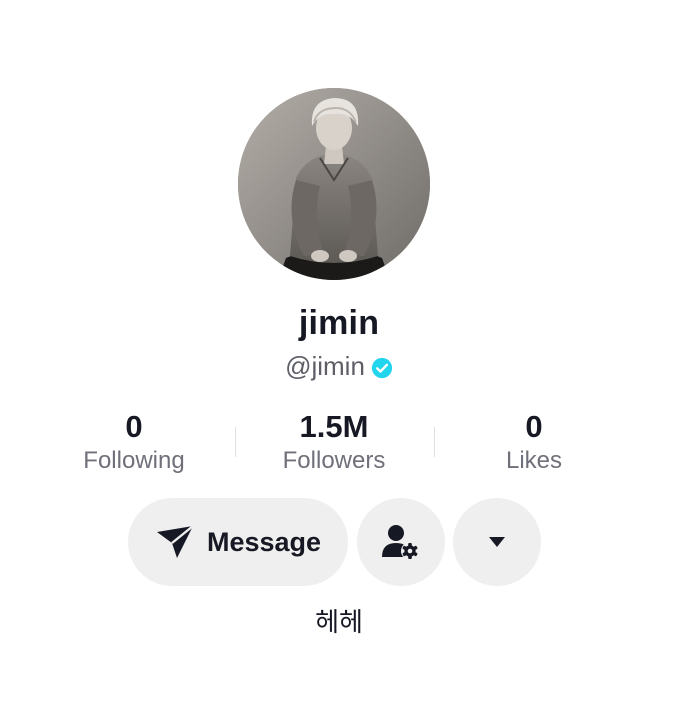  I want to click on likes-stat: 0 Likes, so click(534, 442).